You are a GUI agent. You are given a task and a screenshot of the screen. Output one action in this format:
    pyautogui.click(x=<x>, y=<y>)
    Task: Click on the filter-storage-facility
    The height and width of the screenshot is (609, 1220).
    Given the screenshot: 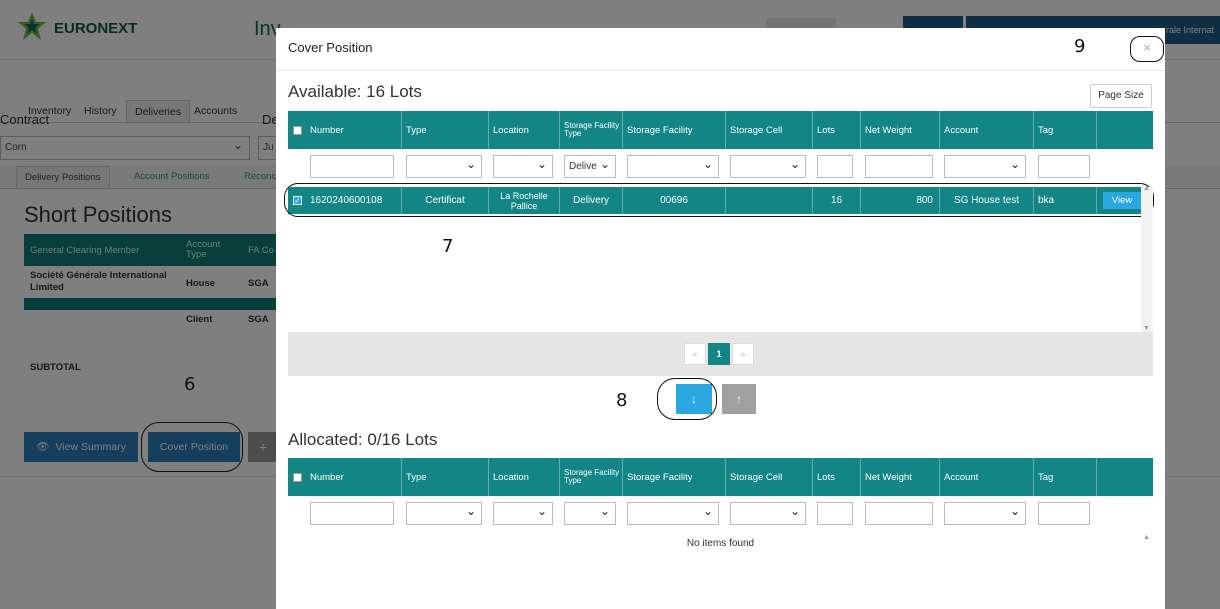 What is the action you would take?
    pyautogui.click(x=673, y=166)
    